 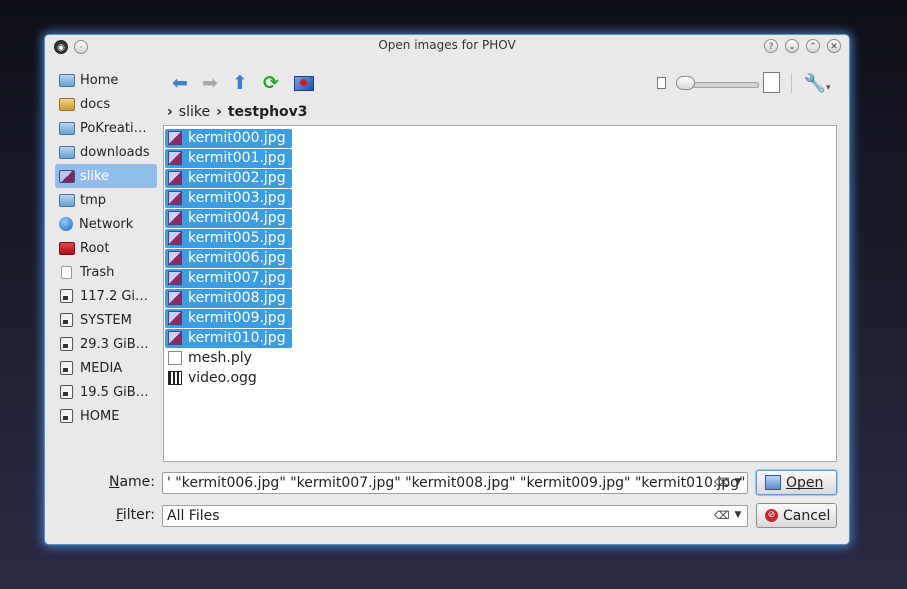 I want to click on file-item: kermit003.jpg, so click(x=500, y=198).